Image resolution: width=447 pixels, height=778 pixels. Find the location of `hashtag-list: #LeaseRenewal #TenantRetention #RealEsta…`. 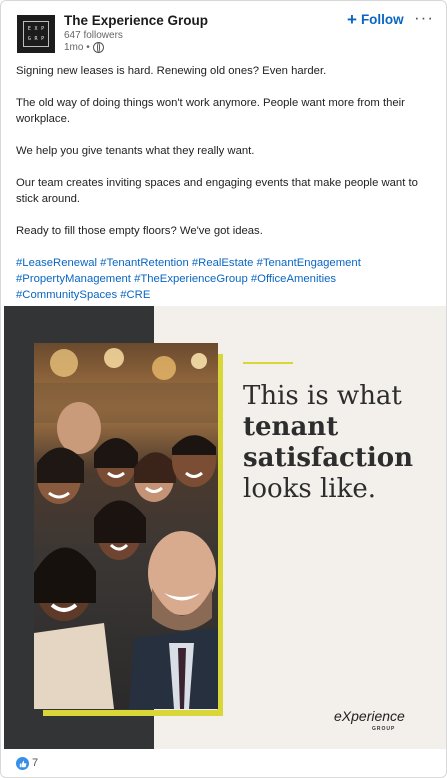

hashtag-list: #LeaseRenewal #TenantRetention #RealEsta… is located at coordinates (225, 279).